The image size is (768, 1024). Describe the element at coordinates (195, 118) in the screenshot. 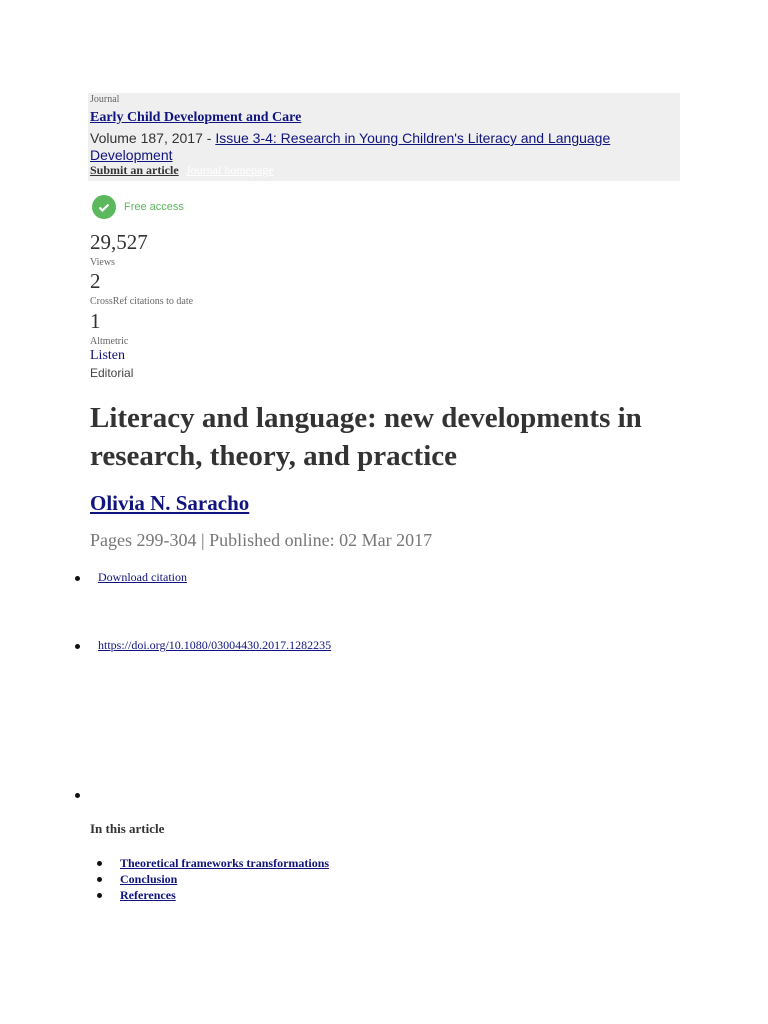

I see `journal-title-link: Early Child Development and Care` at that location.